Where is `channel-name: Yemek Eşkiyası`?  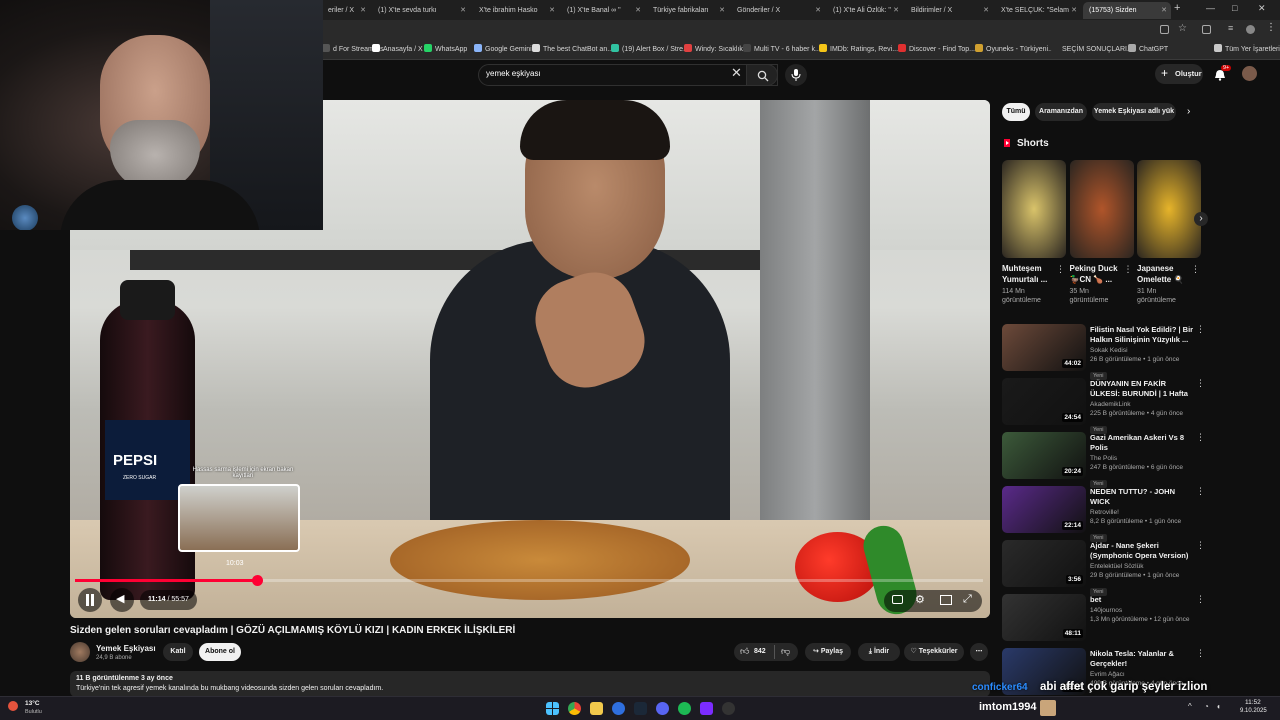
channel-name: Yemek Eşkiyası is located at coordinates (126, 648).